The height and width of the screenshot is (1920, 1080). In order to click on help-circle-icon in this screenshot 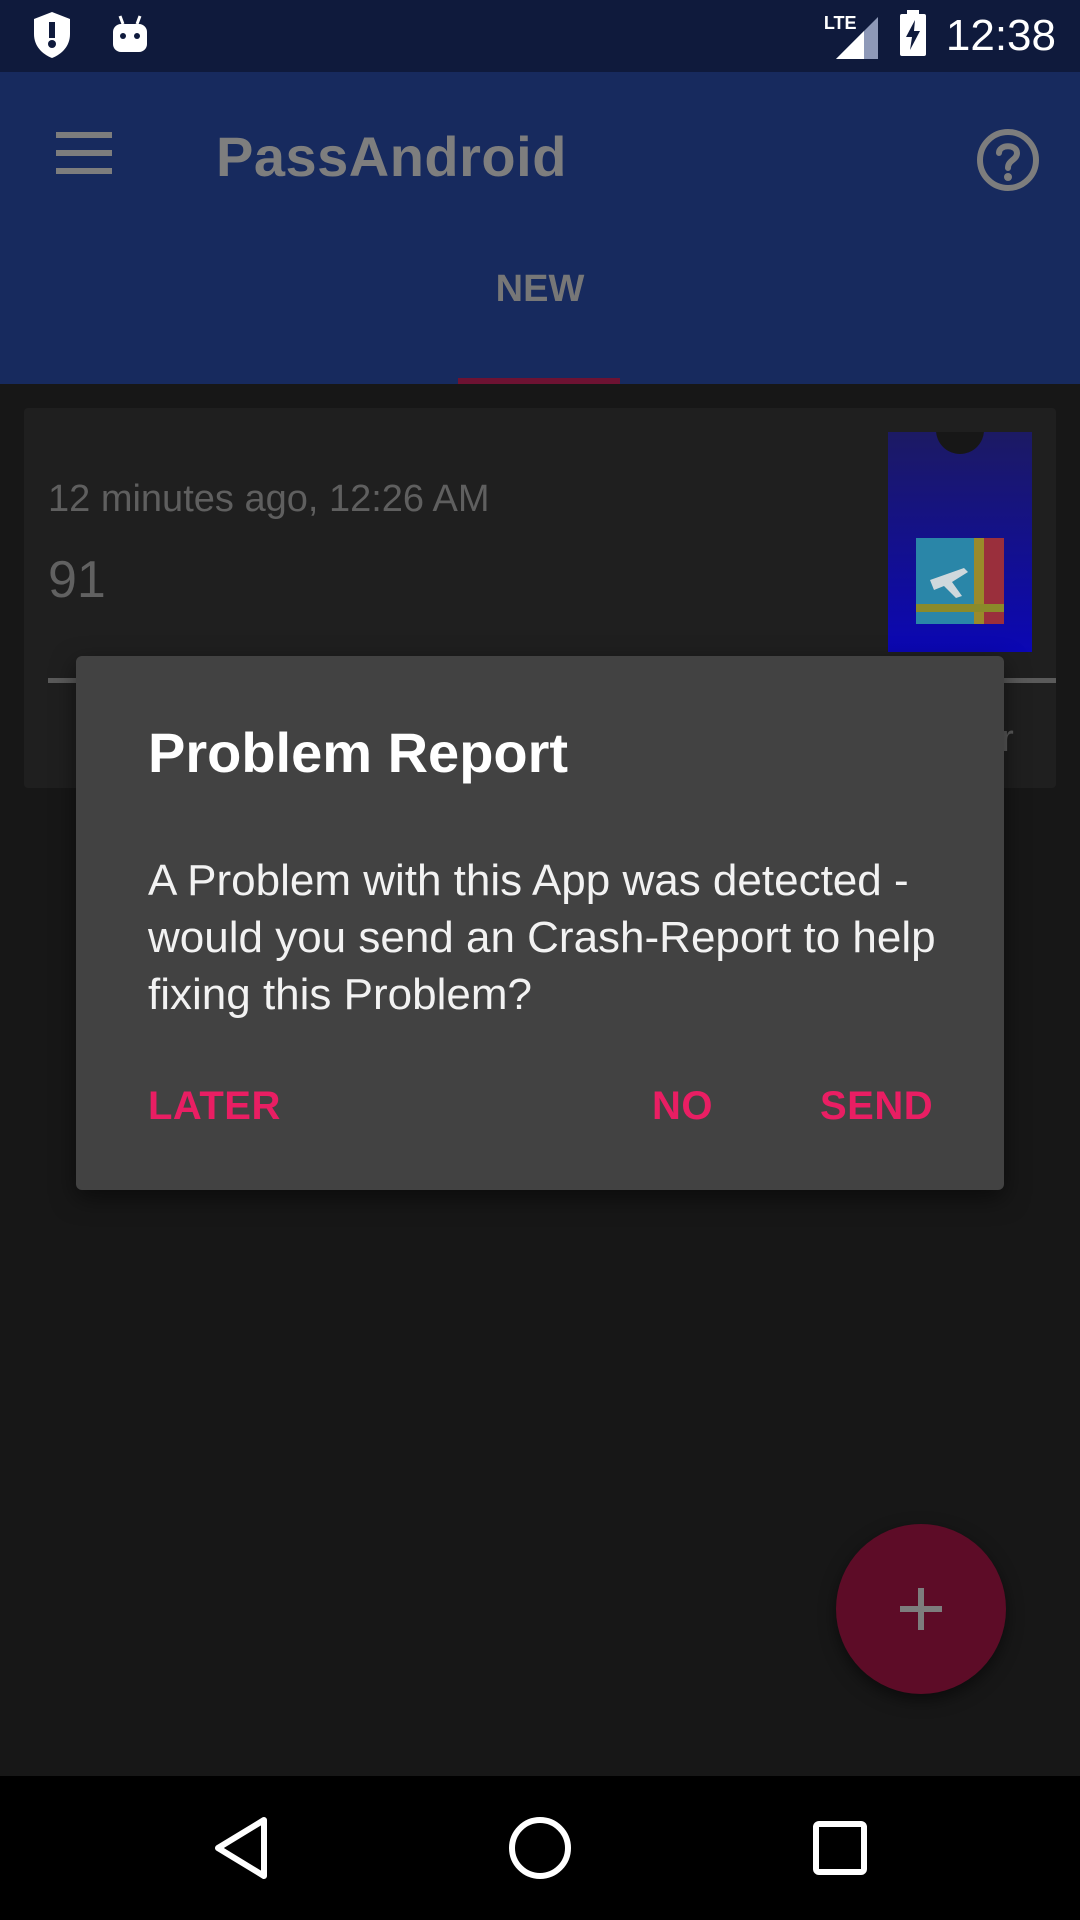, I will do `click(1008, 160)`.